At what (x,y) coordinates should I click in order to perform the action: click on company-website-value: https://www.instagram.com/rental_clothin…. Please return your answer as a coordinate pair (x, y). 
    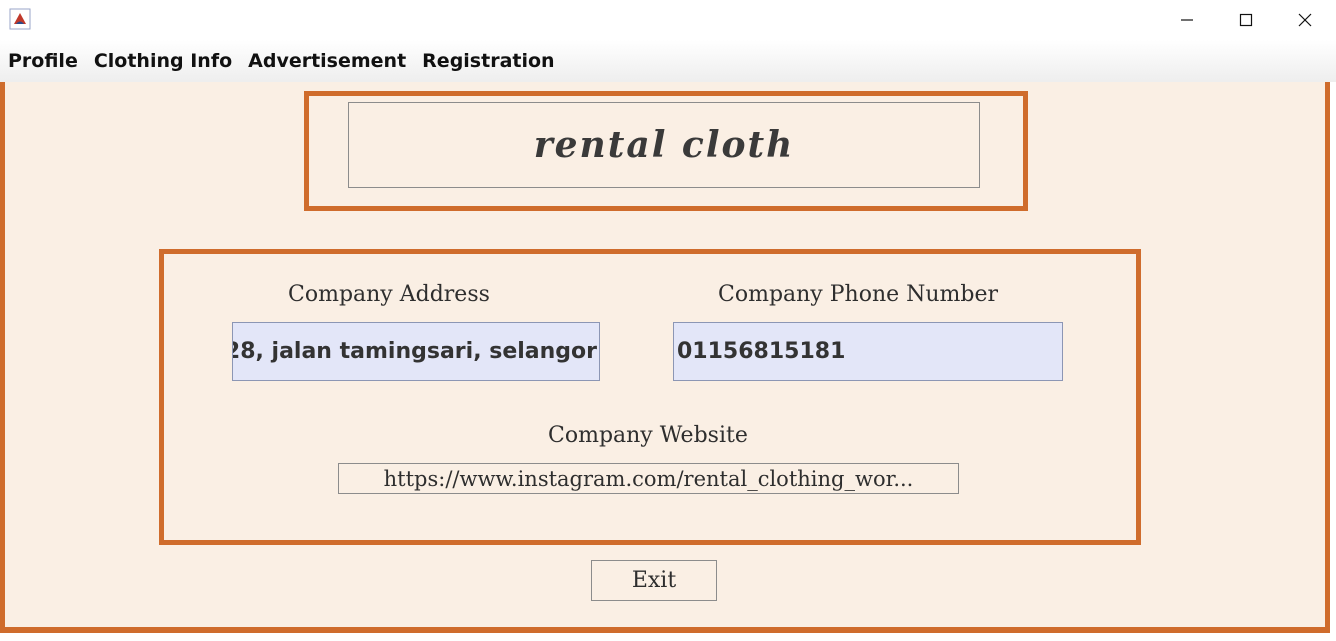
    Looking at the image, I should click on (648, 478).